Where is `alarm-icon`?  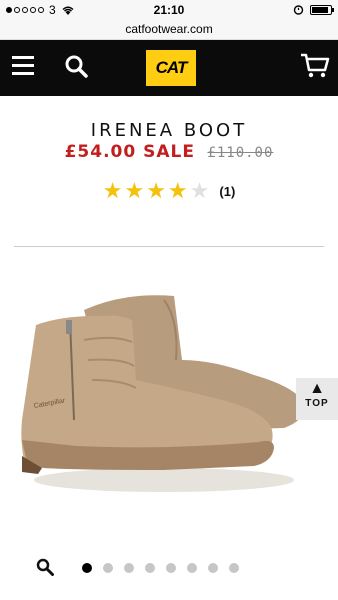 alarm-icon is located at coordinates (298, 10).